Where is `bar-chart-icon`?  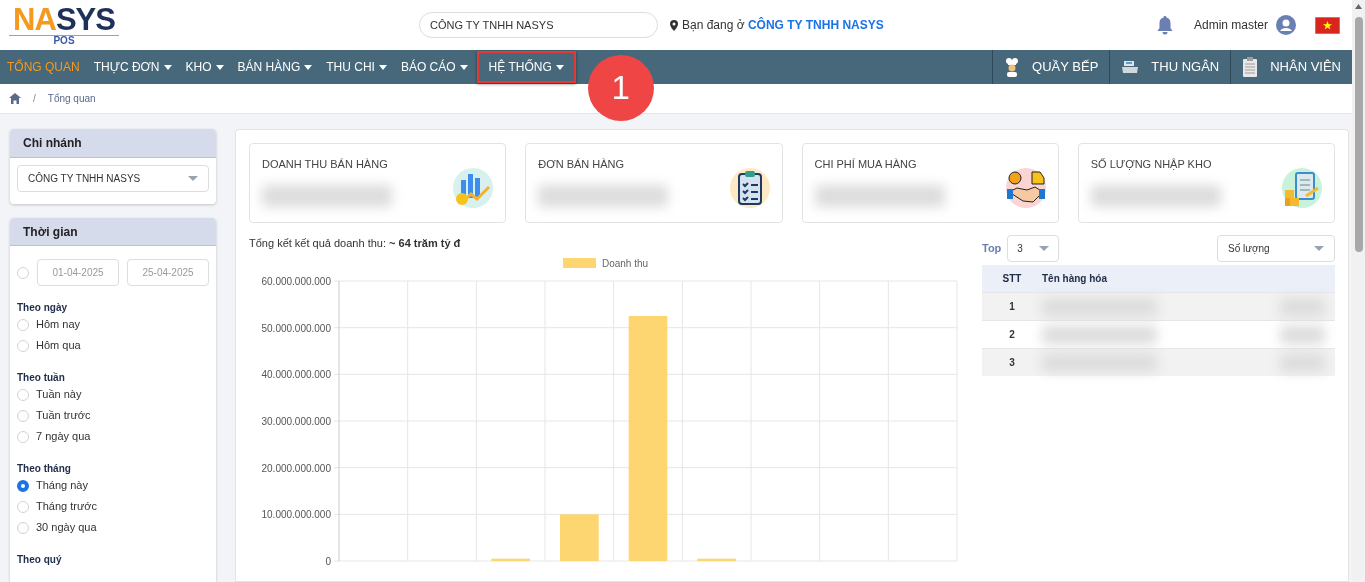 bar-chart-icon is located at coordinates (473, 188).